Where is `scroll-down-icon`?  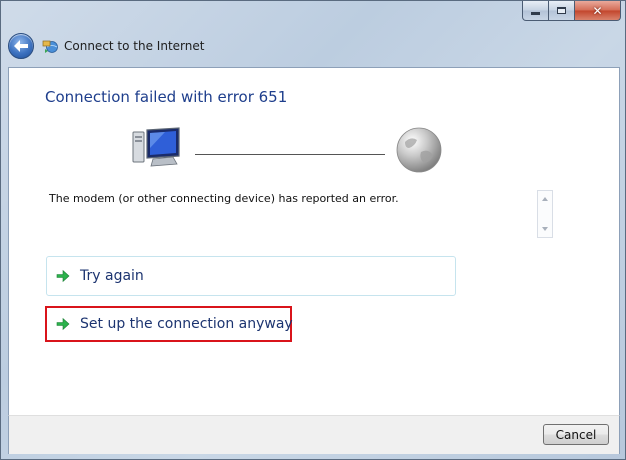 scroll-down-icon is located at coordinates (545, 229).